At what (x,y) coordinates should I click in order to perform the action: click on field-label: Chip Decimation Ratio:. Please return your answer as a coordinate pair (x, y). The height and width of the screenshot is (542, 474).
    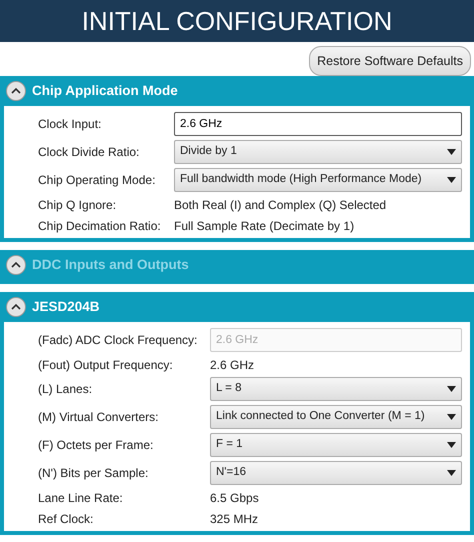
    Looking at the image, I should click on (100, 226).